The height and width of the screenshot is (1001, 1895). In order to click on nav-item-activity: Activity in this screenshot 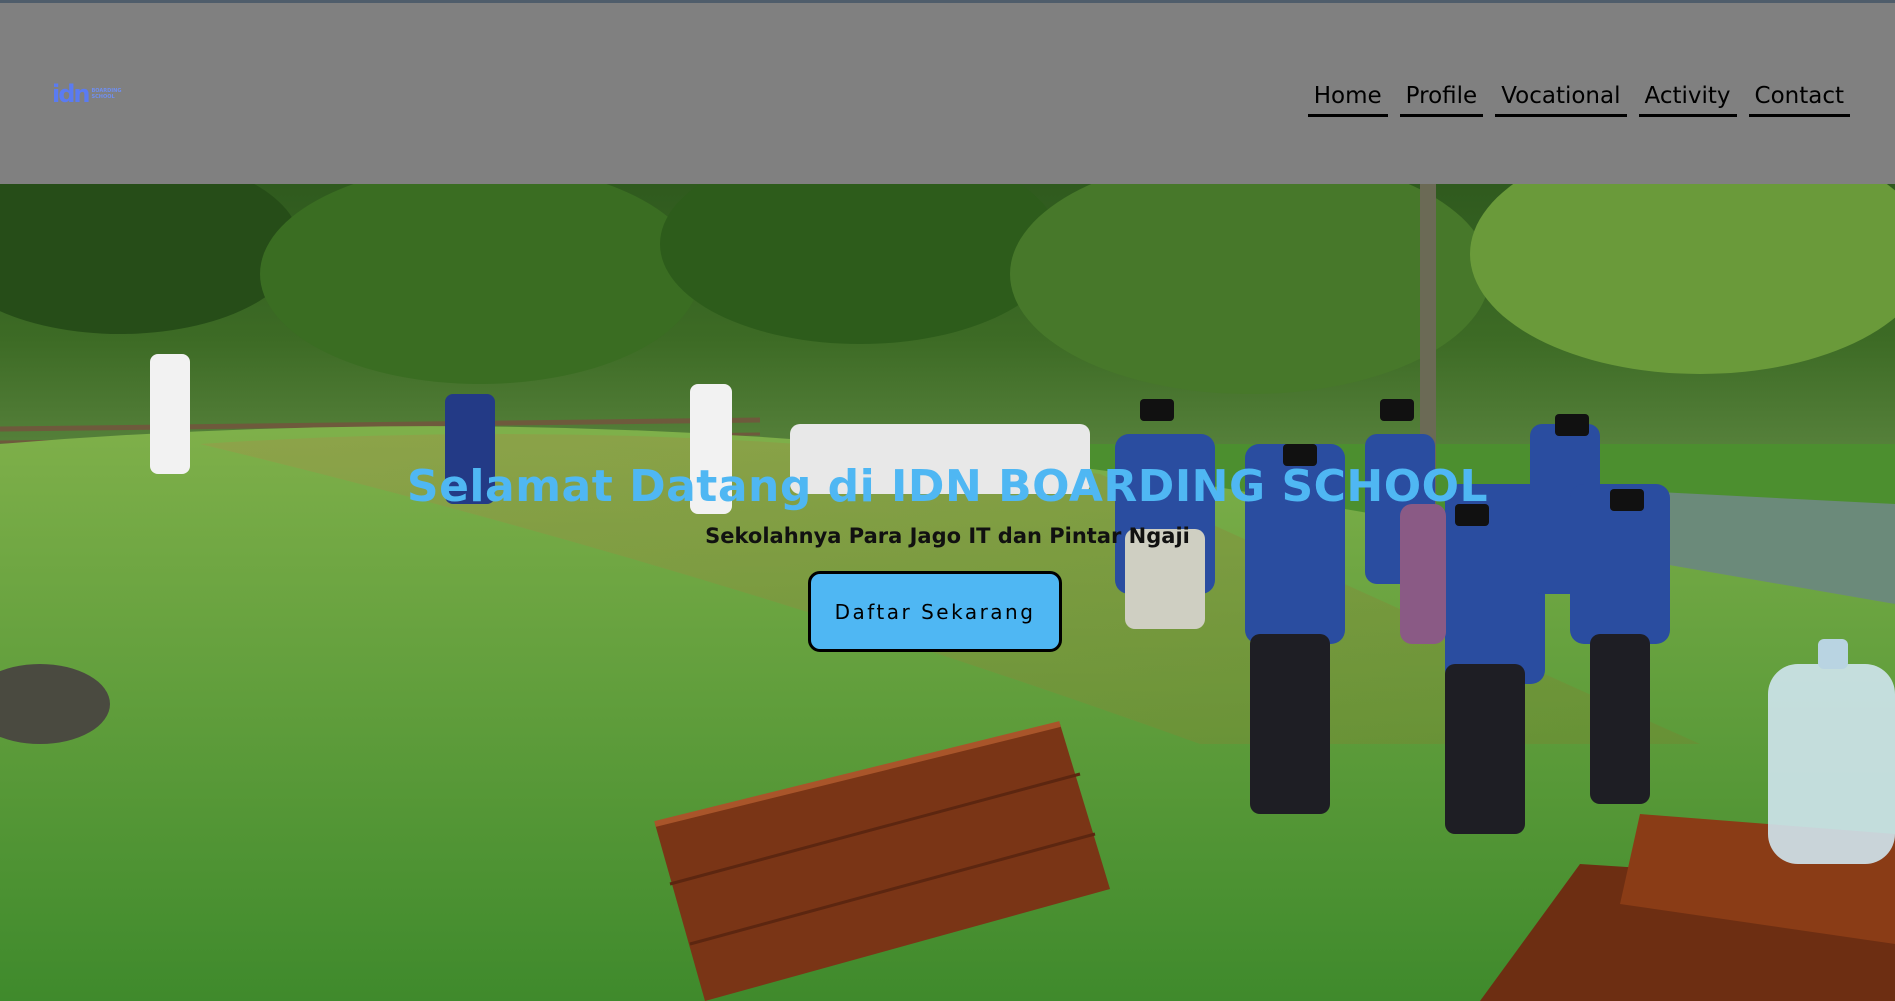, I will do `click(1687, 98)`.